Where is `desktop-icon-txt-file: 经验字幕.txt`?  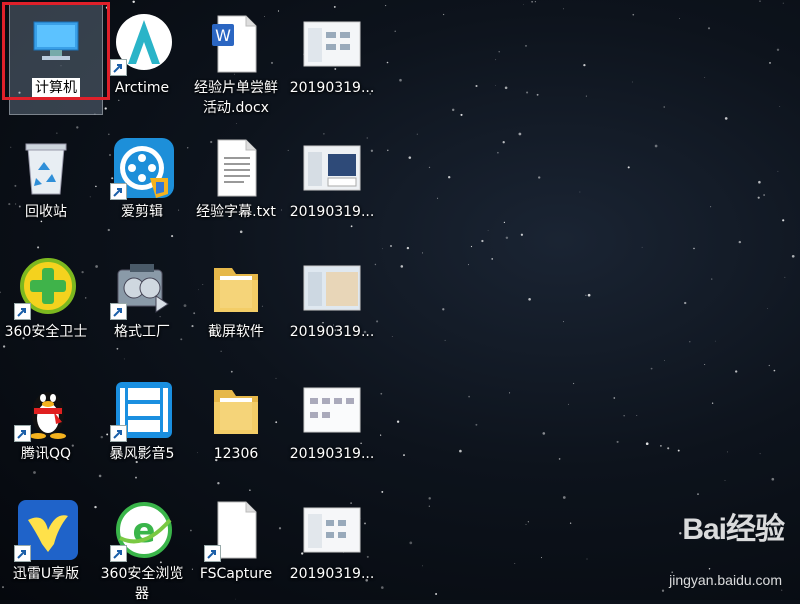 desktop-icon-txt-file: 经验字幕.txt is located at coordinates (236, 183).